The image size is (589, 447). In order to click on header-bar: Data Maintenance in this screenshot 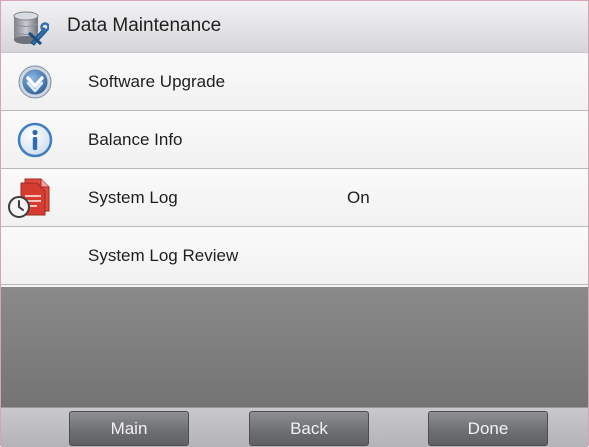, I will do `click(294, 27)`.